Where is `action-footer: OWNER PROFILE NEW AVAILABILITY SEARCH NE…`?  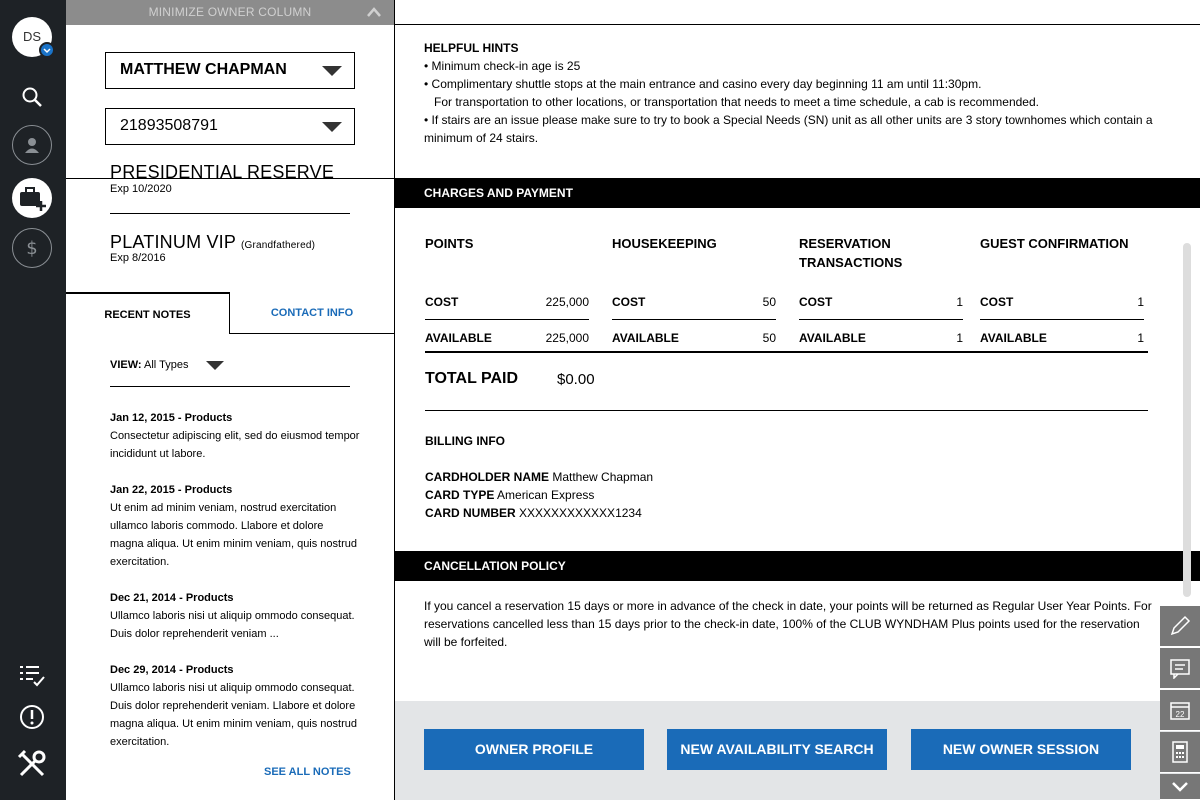
action-footer: OWNER PROFILE NEW AVAILABILITY SEARCH NE… is located at coordinates (797, 750).